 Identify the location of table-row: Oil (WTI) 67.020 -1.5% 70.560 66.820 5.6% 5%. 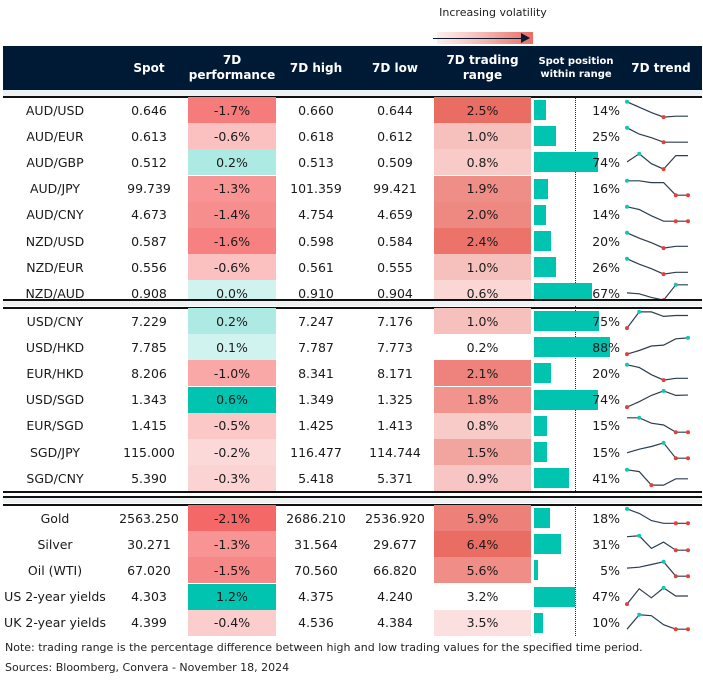
(351, 570).